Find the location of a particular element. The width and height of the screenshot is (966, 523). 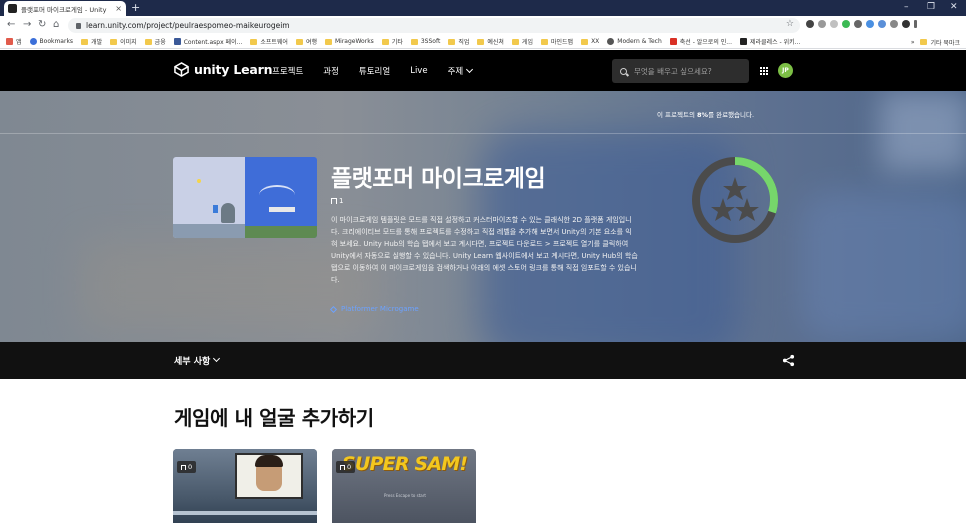

chevron-down-icon is located at coordinates (217, 358).